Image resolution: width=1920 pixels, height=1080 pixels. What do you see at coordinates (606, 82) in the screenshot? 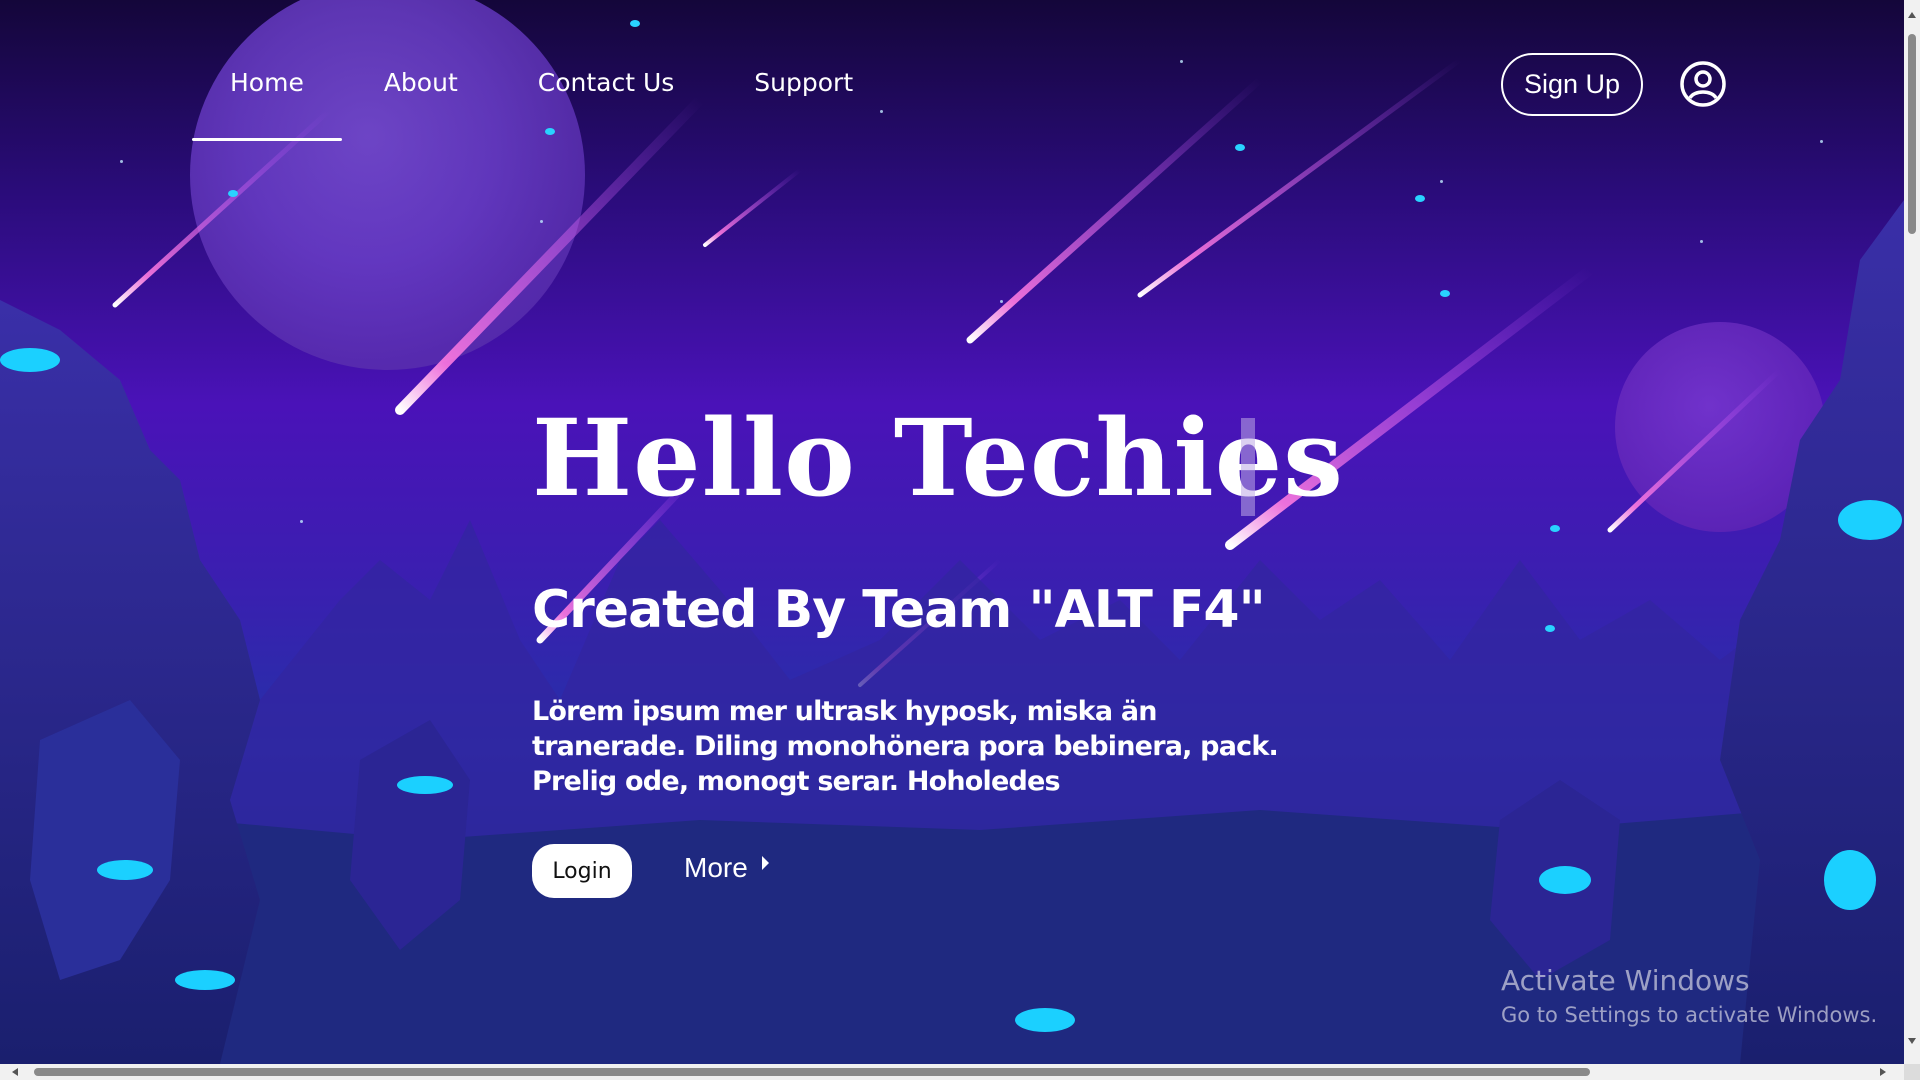
I see `nav-contact-us: Contact Us` at bounding box center [606, 82].